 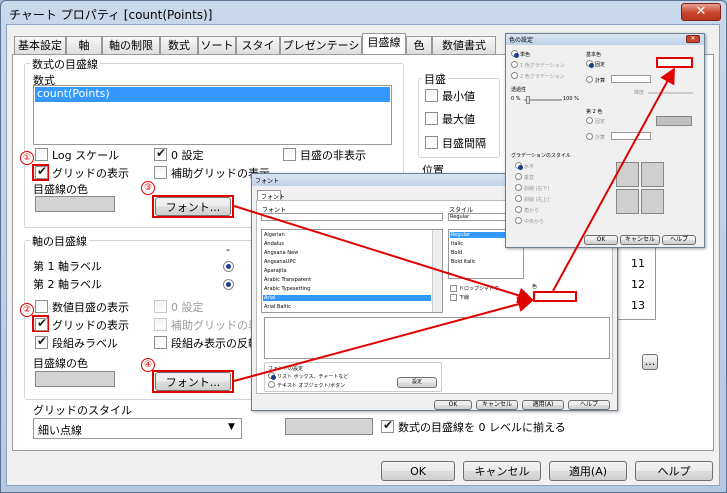 What do you see at coordinates (613, 179) in the screenshot?
I see `arrow-to-color` at bounding box center [613, 179].